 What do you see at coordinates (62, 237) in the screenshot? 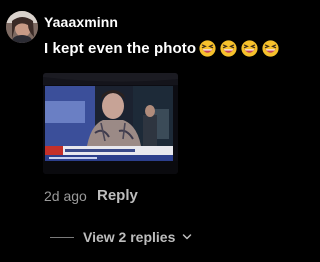
I see `replies-divider` at bounding box center [62, 237].